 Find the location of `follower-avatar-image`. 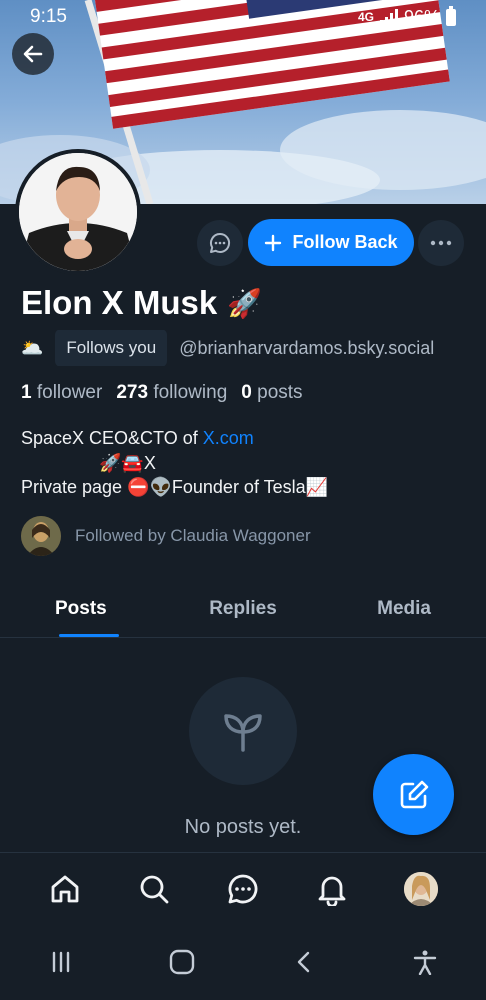

follower-avatar-image is located at coordinates (41, 536).